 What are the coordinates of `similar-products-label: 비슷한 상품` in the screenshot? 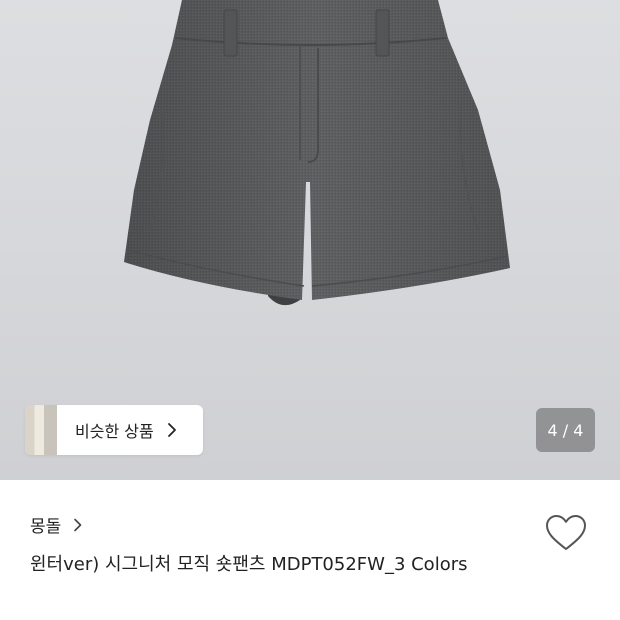 It's located at (114, 431).